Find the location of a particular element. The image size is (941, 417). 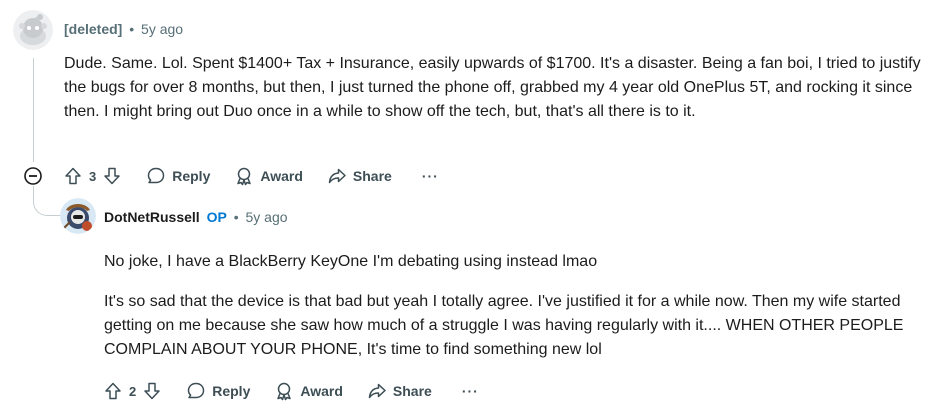

comment-actions: 2 Reply Award Share ··· is located at coordinates (291, 391).